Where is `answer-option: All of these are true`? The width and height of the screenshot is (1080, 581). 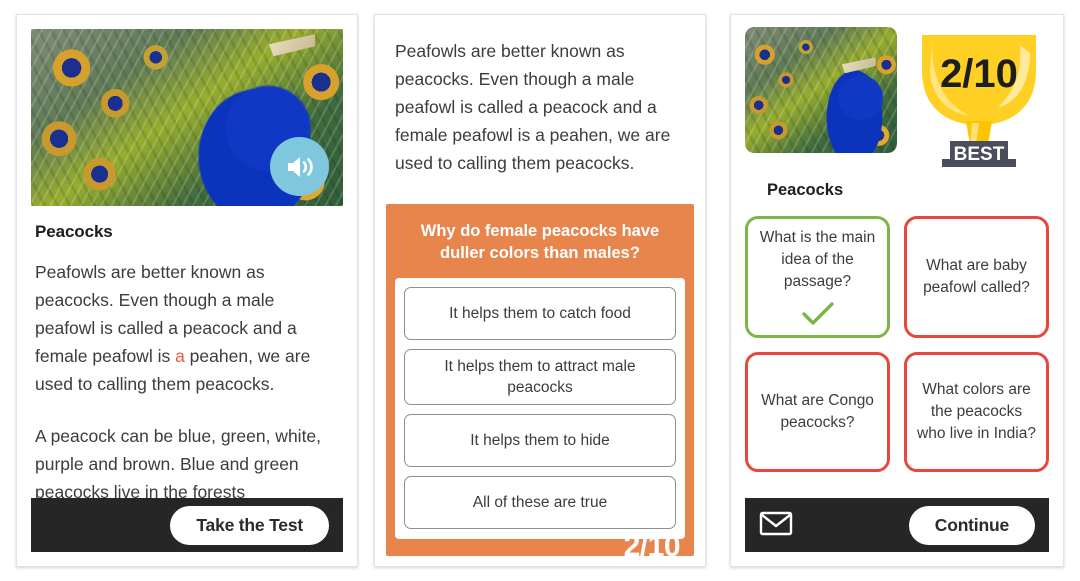 answer-option: All of these are true is located at coordinates (540, 502).